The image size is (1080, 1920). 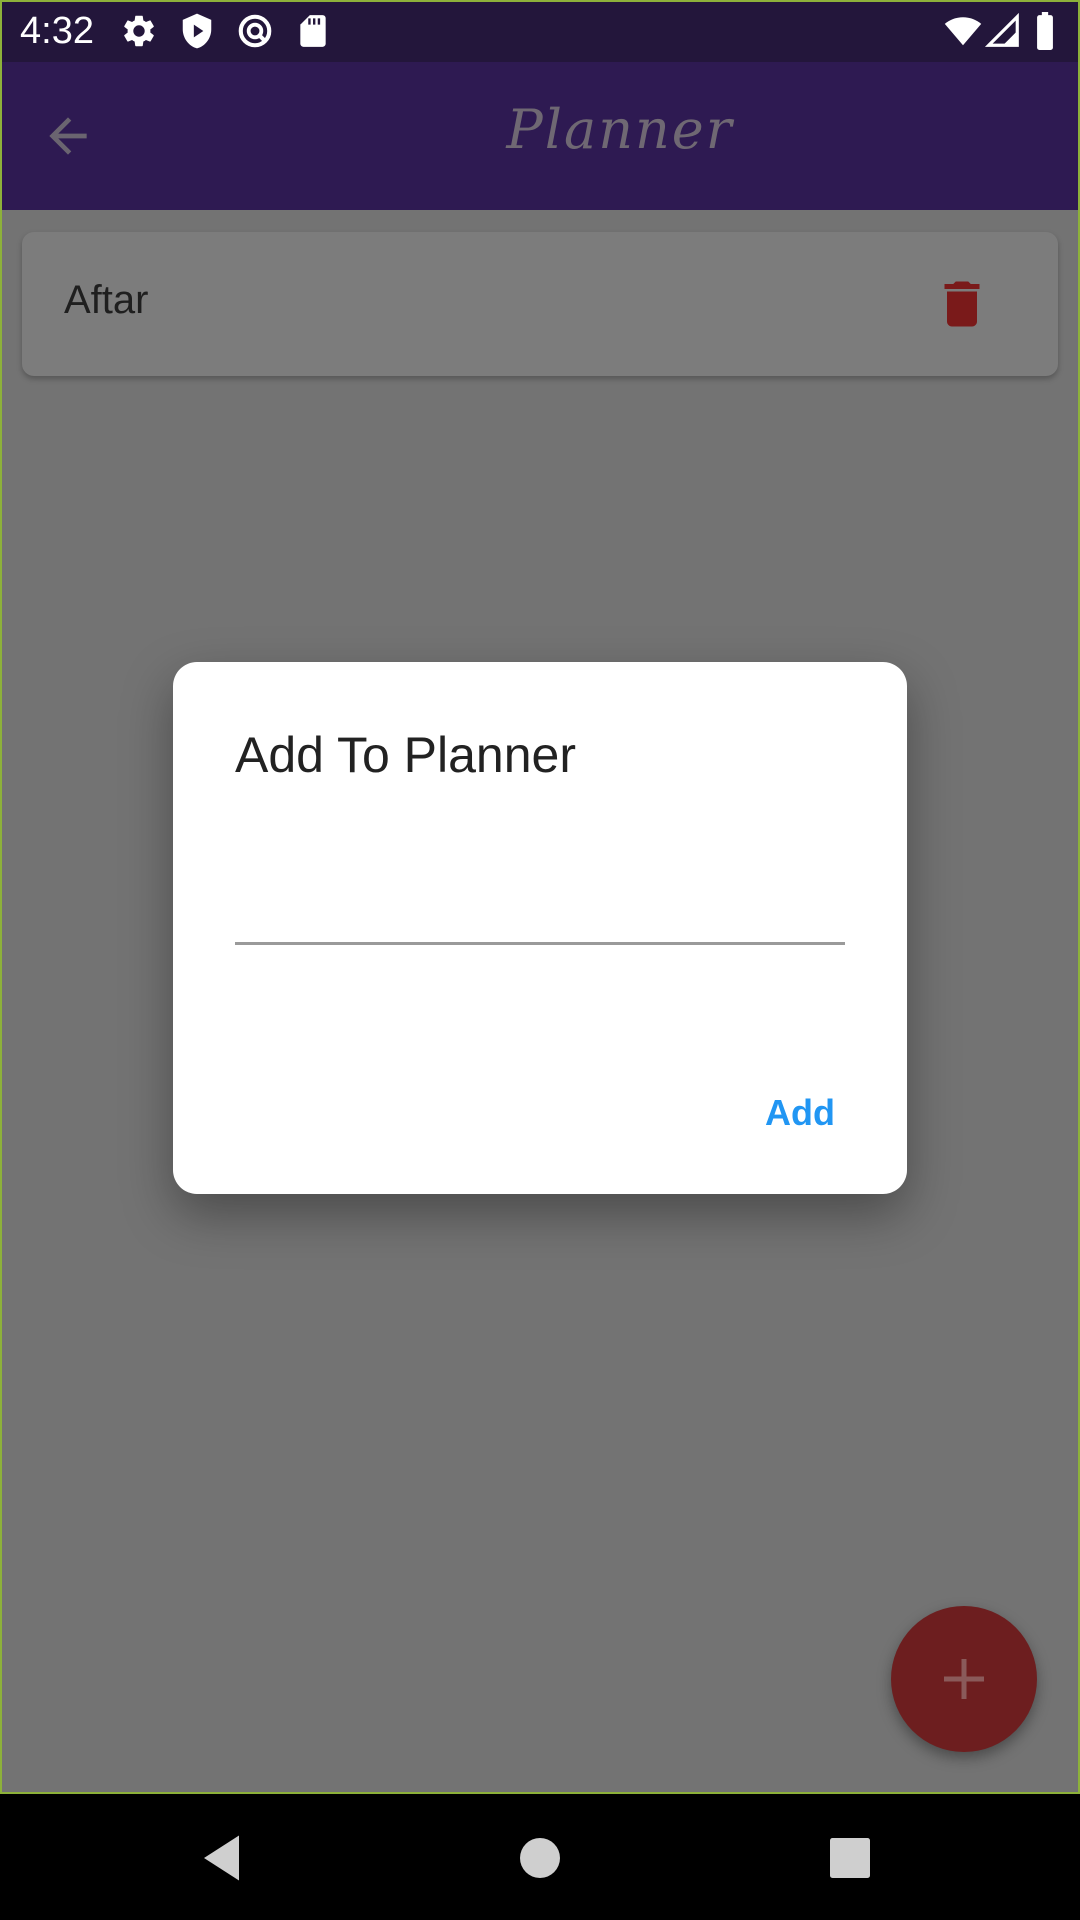 I want to click on status-bar: 4:32, so click(x=540, y=31).